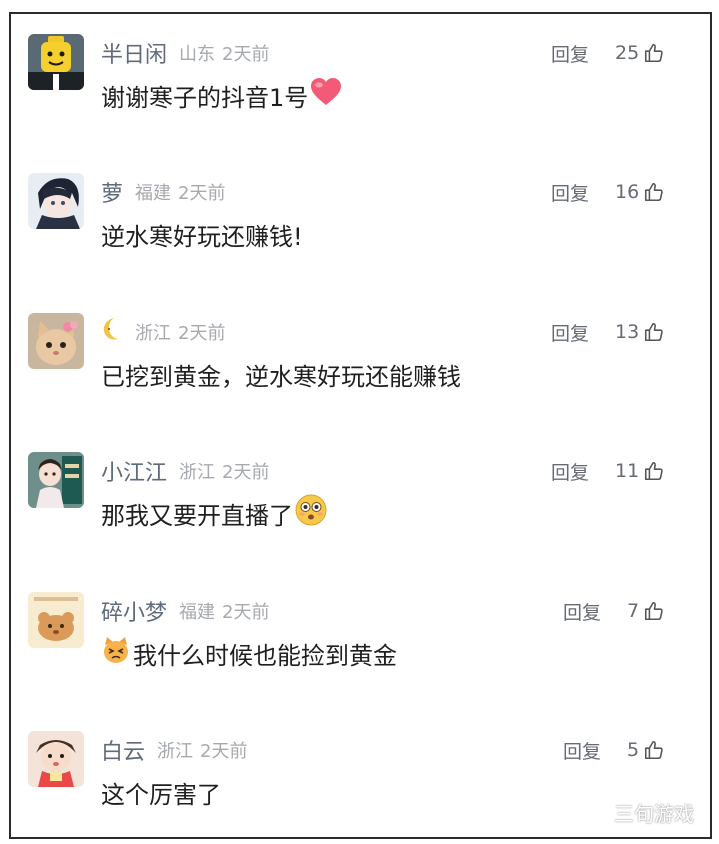 The image size is (719, 844). I want to click on comment-meta: 萝 福建 2天前, so click(163, 192).